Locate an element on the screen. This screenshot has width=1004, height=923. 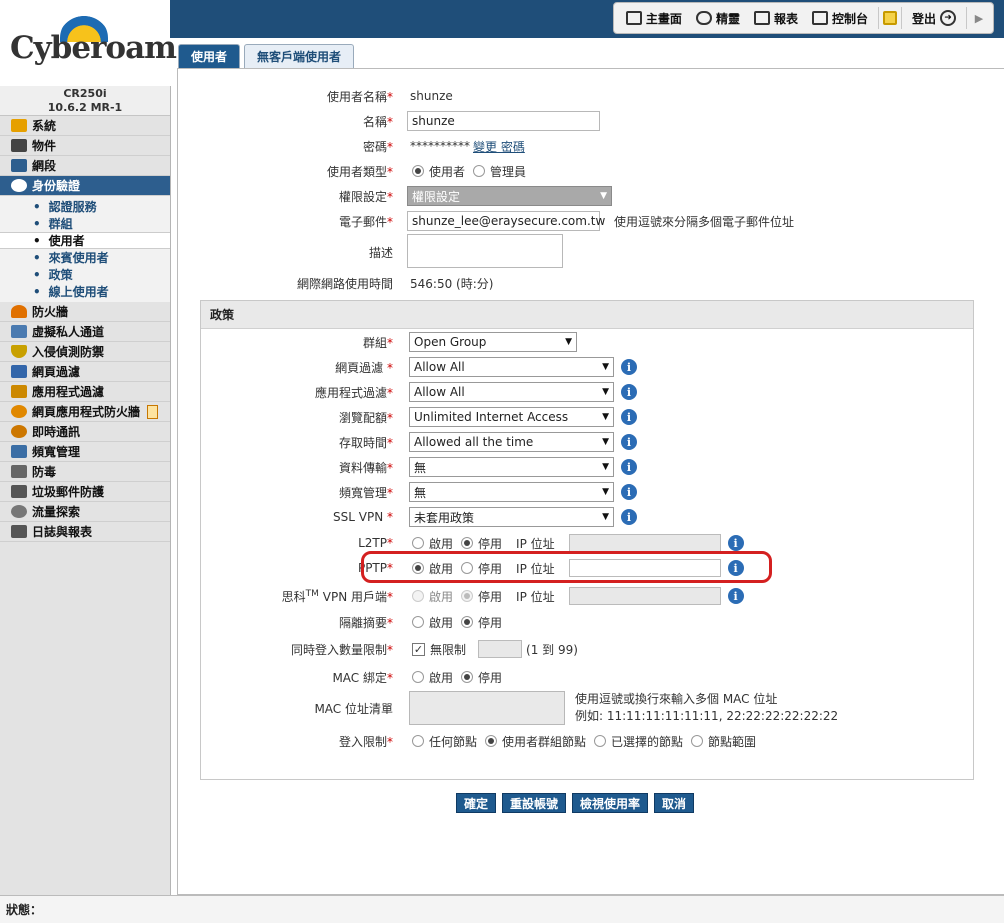
email-input: shunze_lee@eraysecure.com.tw is located at coordinates (506, 221).